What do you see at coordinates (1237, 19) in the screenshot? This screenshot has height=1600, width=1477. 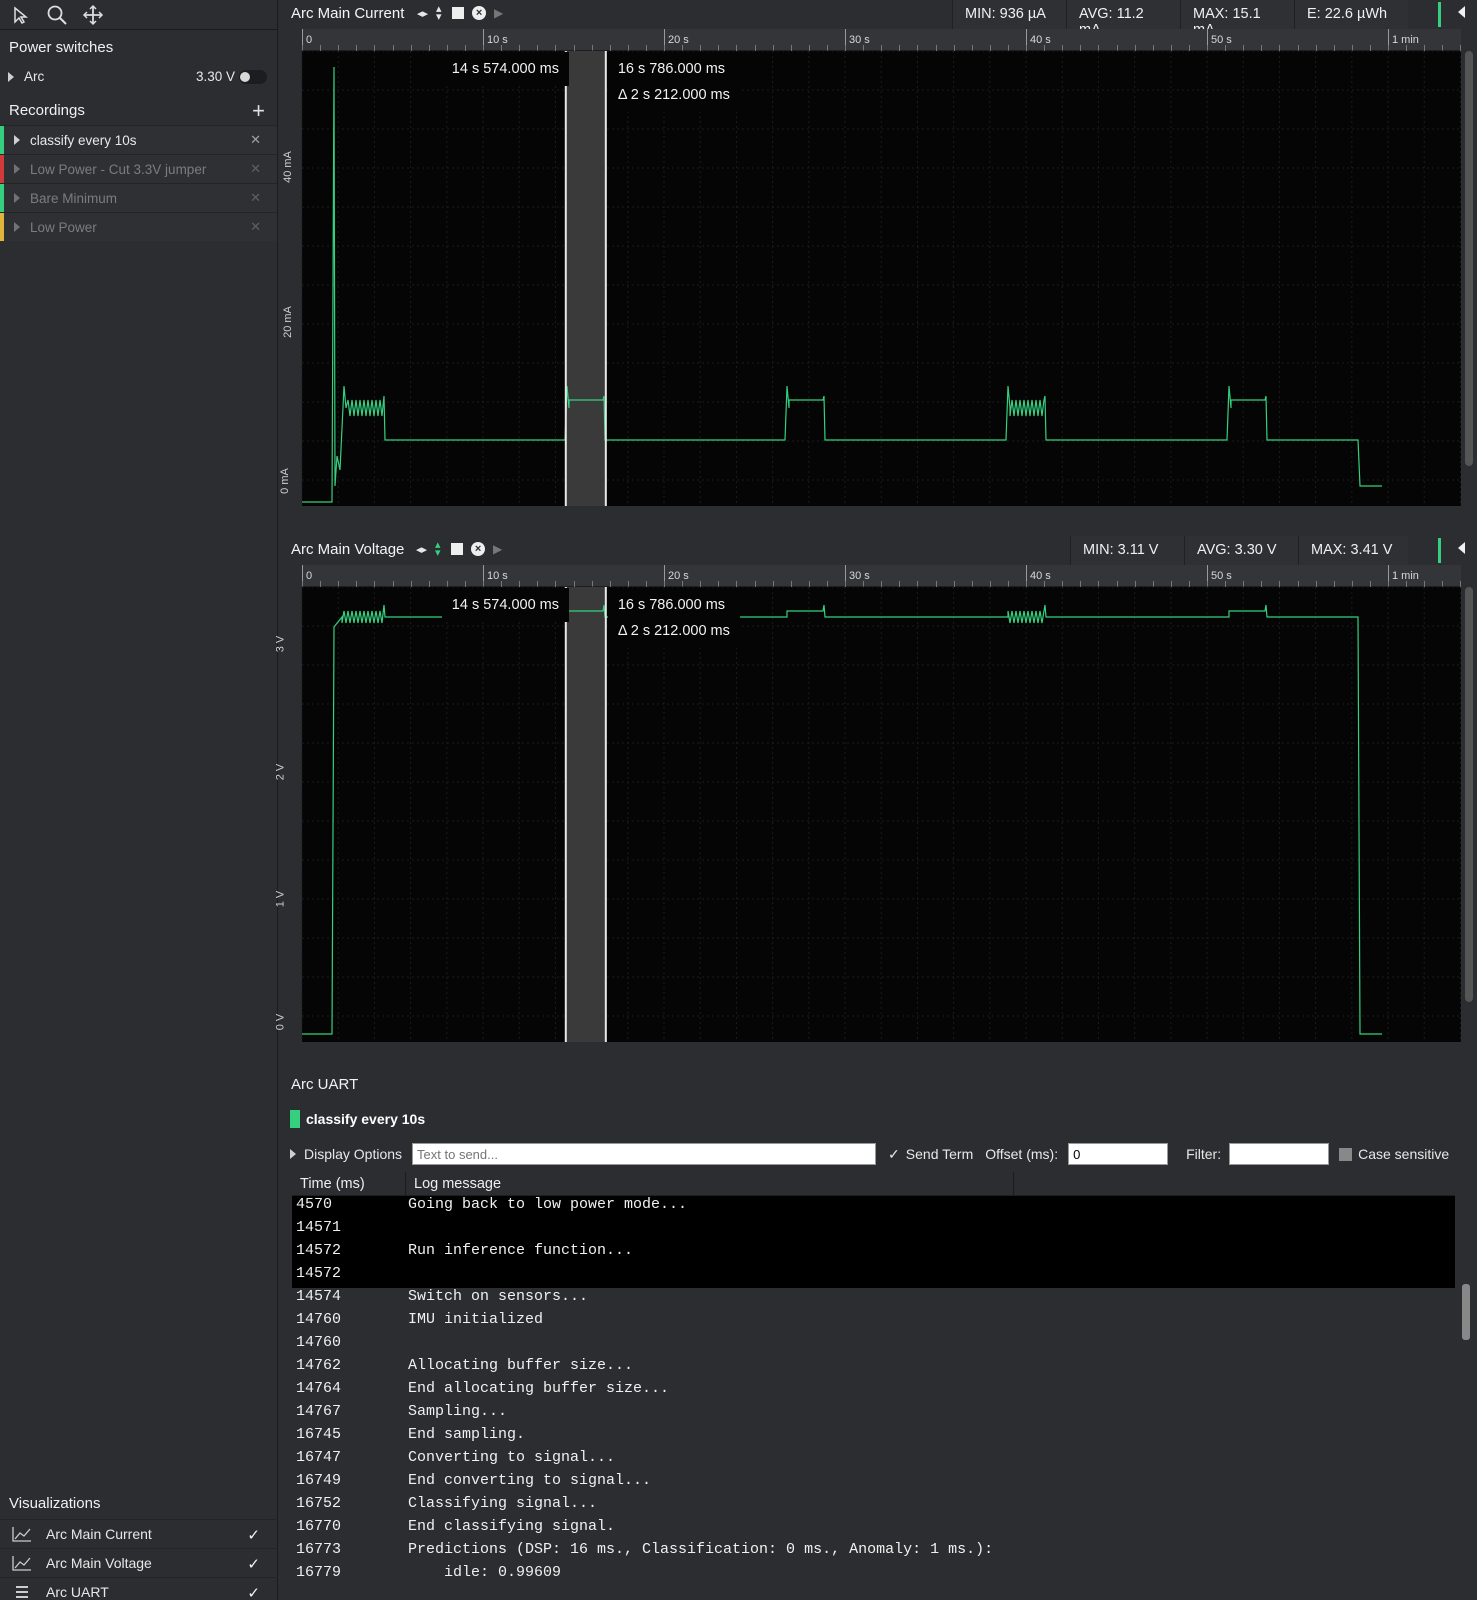 I see `current-max-stat: MAX: 15.1 mA` at bounding box center [1237, 19].